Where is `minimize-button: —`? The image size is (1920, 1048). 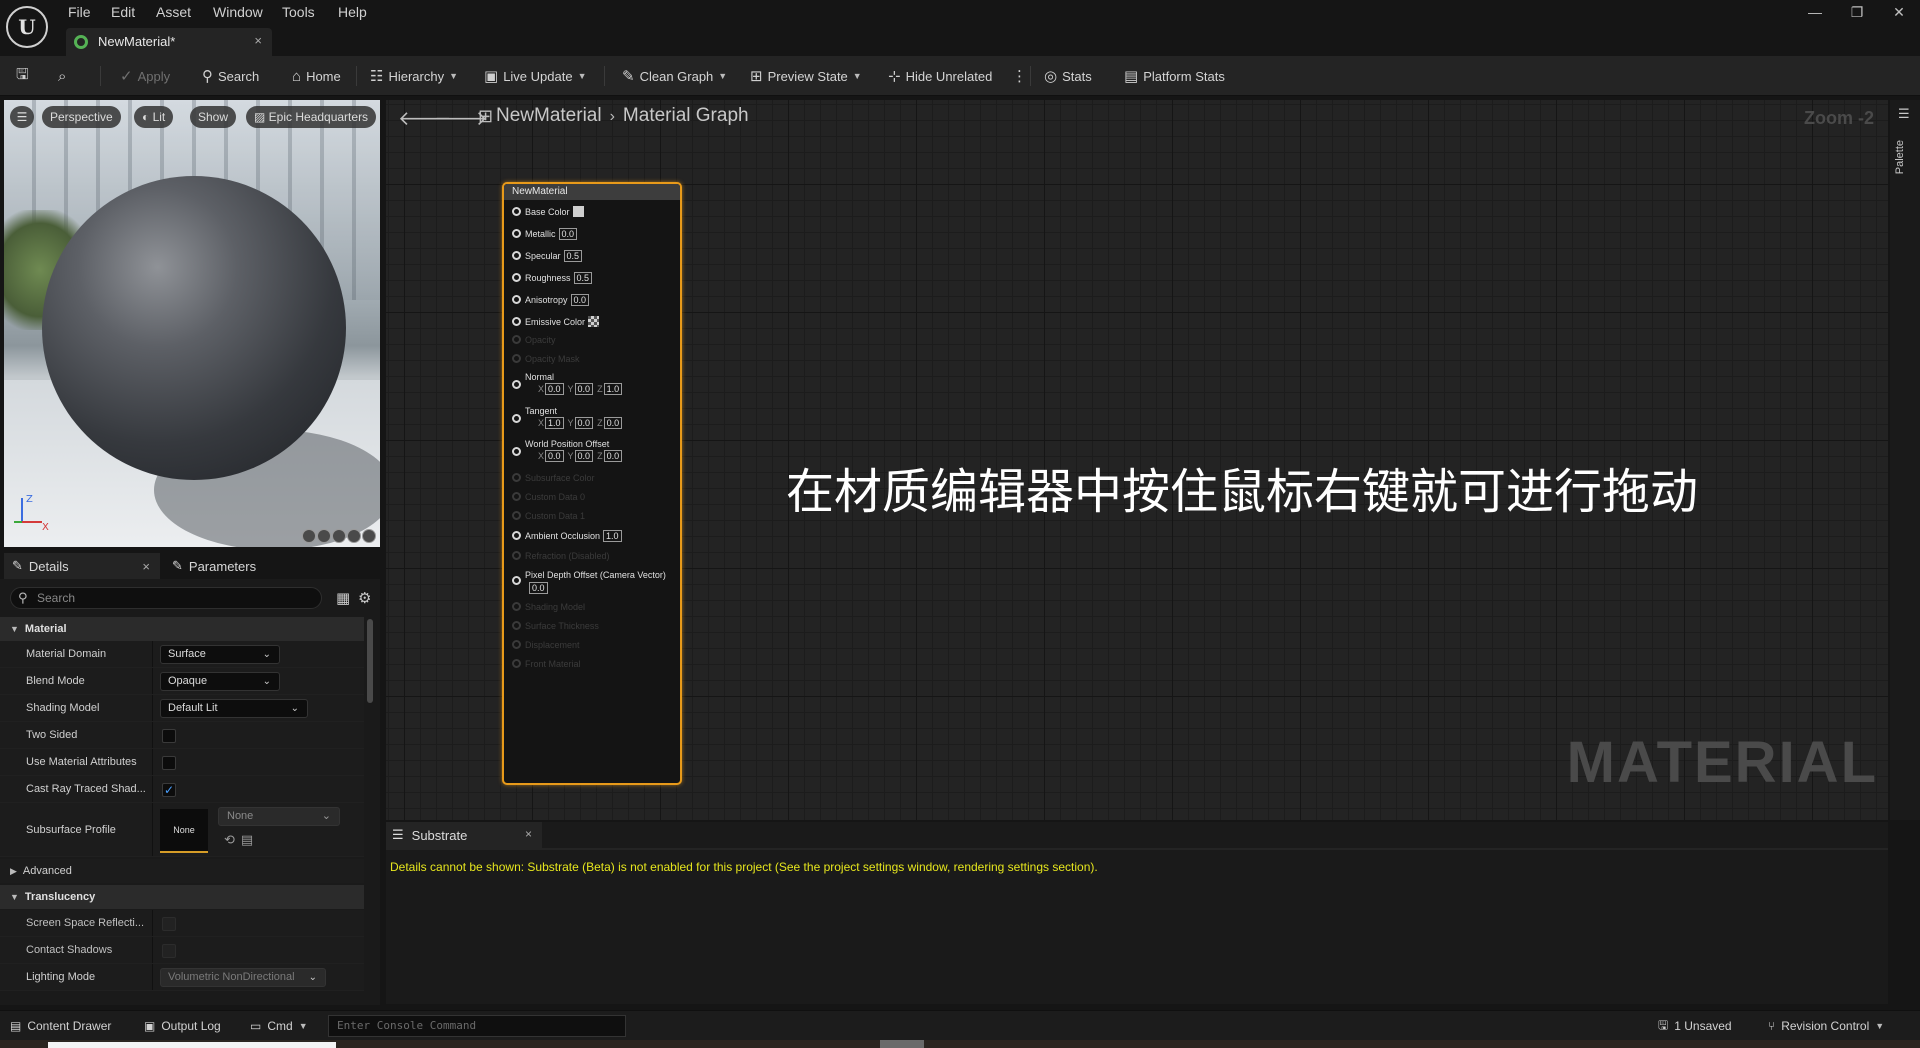 minimize-button: — is located at coordinates (1815, 12).